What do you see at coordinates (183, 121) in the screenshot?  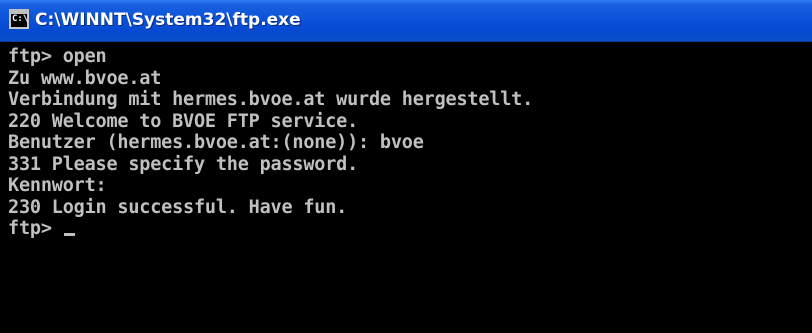 I see `console-line: 220 Welcome to BVOE FTP service.` at bounding box center [183, 121].